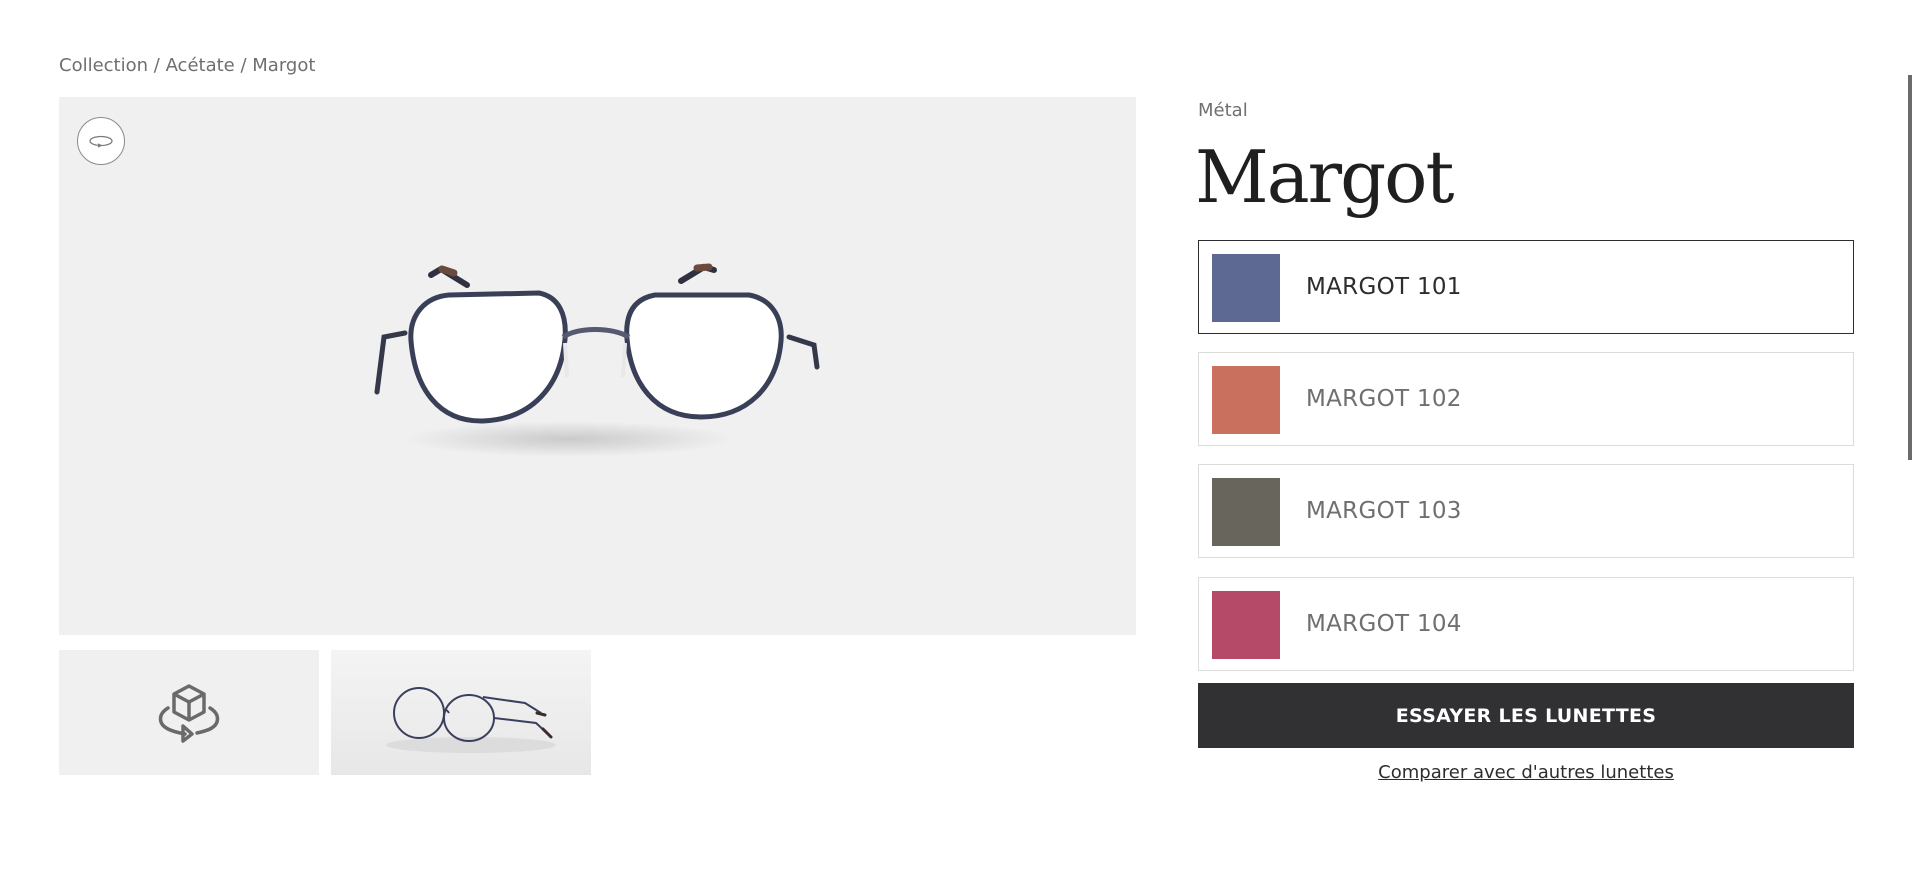 This screenshot has width=1912, height=875. What do you see at coordinates (1384, 624) in the screenshot?
I see `variant-label: MARGOT 104` at bounding box center [1384, 624].